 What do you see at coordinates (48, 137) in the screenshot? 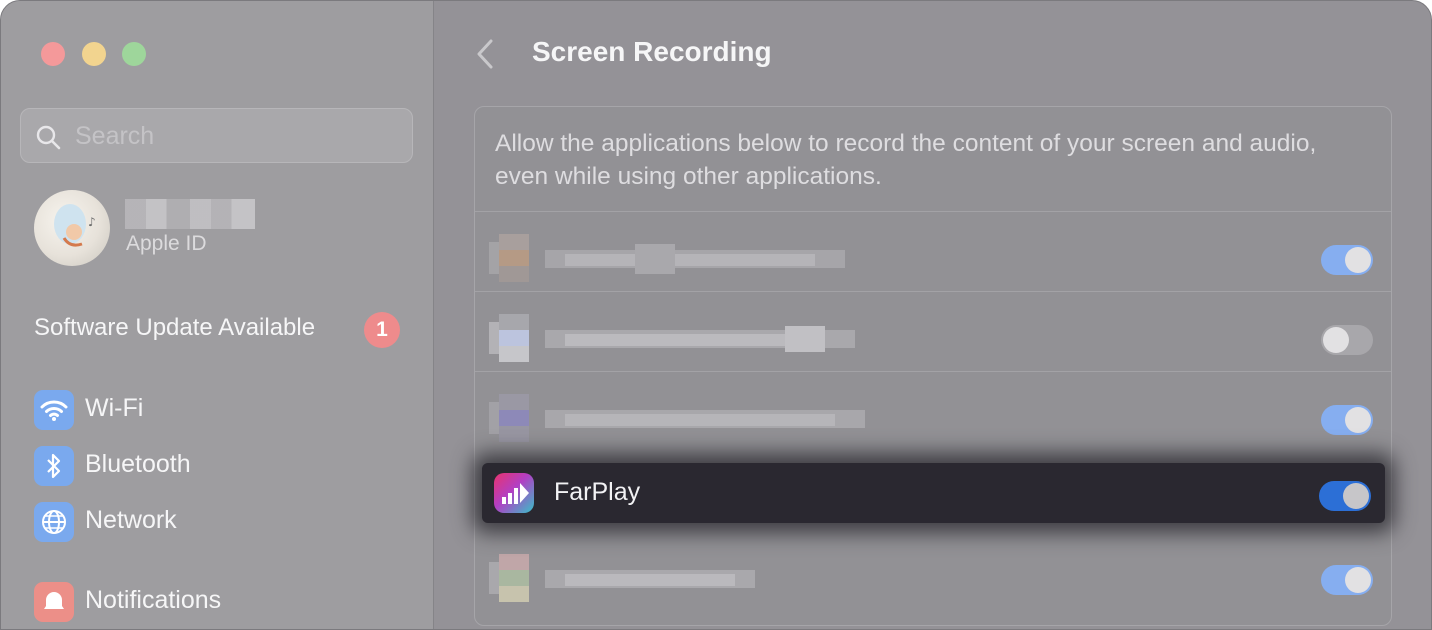
I see `search-icon` at bounding box center [48, 137].